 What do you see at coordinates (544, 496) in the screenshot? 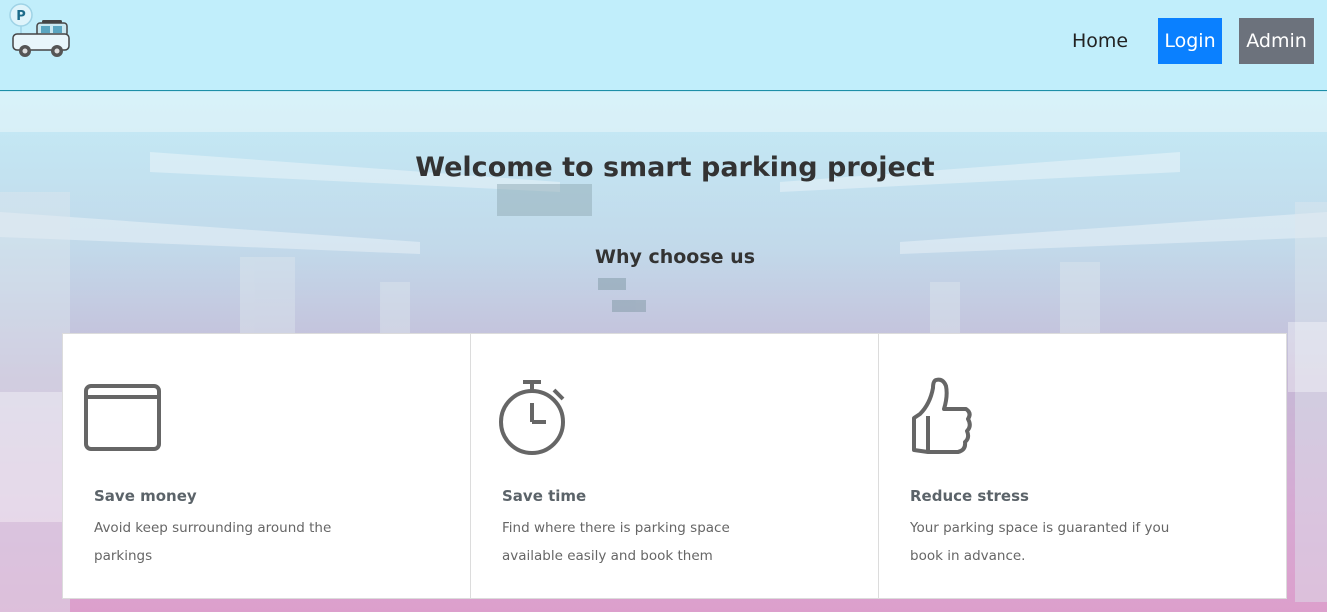
I see `feature-title: Save time` at bounding box center [544, 496].